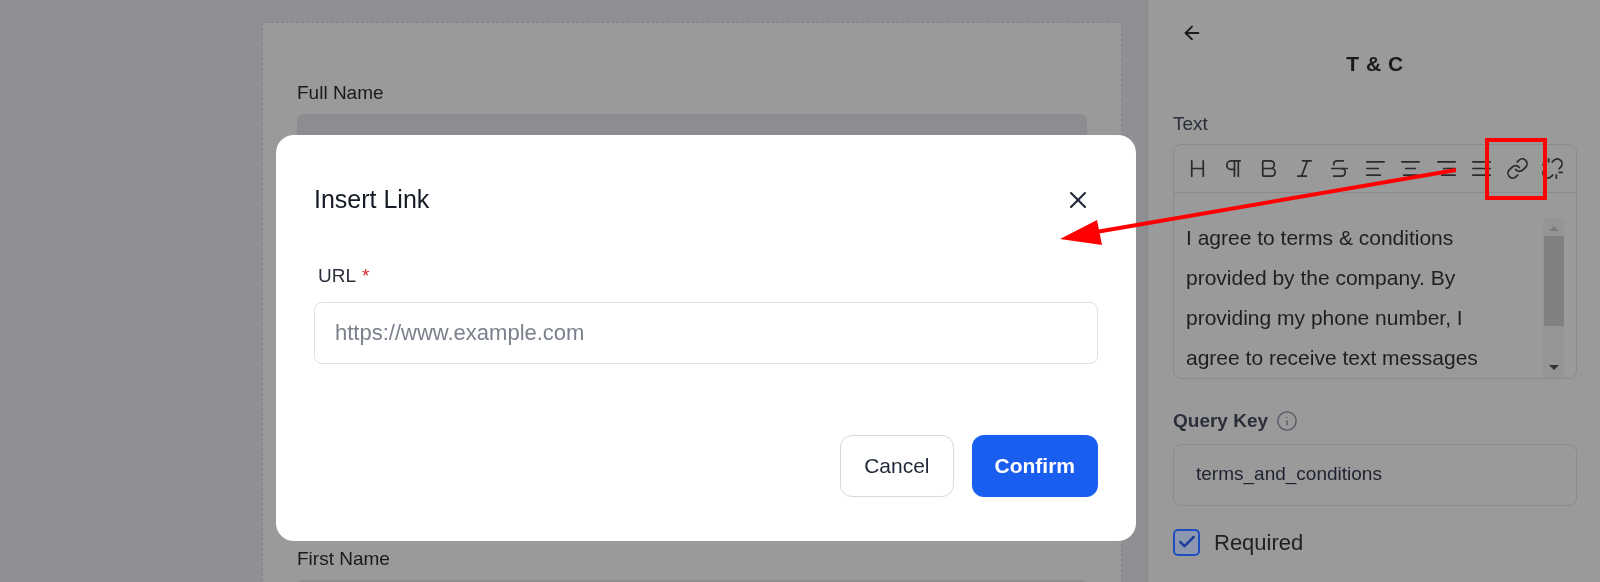 The width and height of the screenshot is (1600, 582). What do you see at coordinates (1552, 168) in the screenshot?
I see `unlink-icon` at bounding box center [1552, 168].